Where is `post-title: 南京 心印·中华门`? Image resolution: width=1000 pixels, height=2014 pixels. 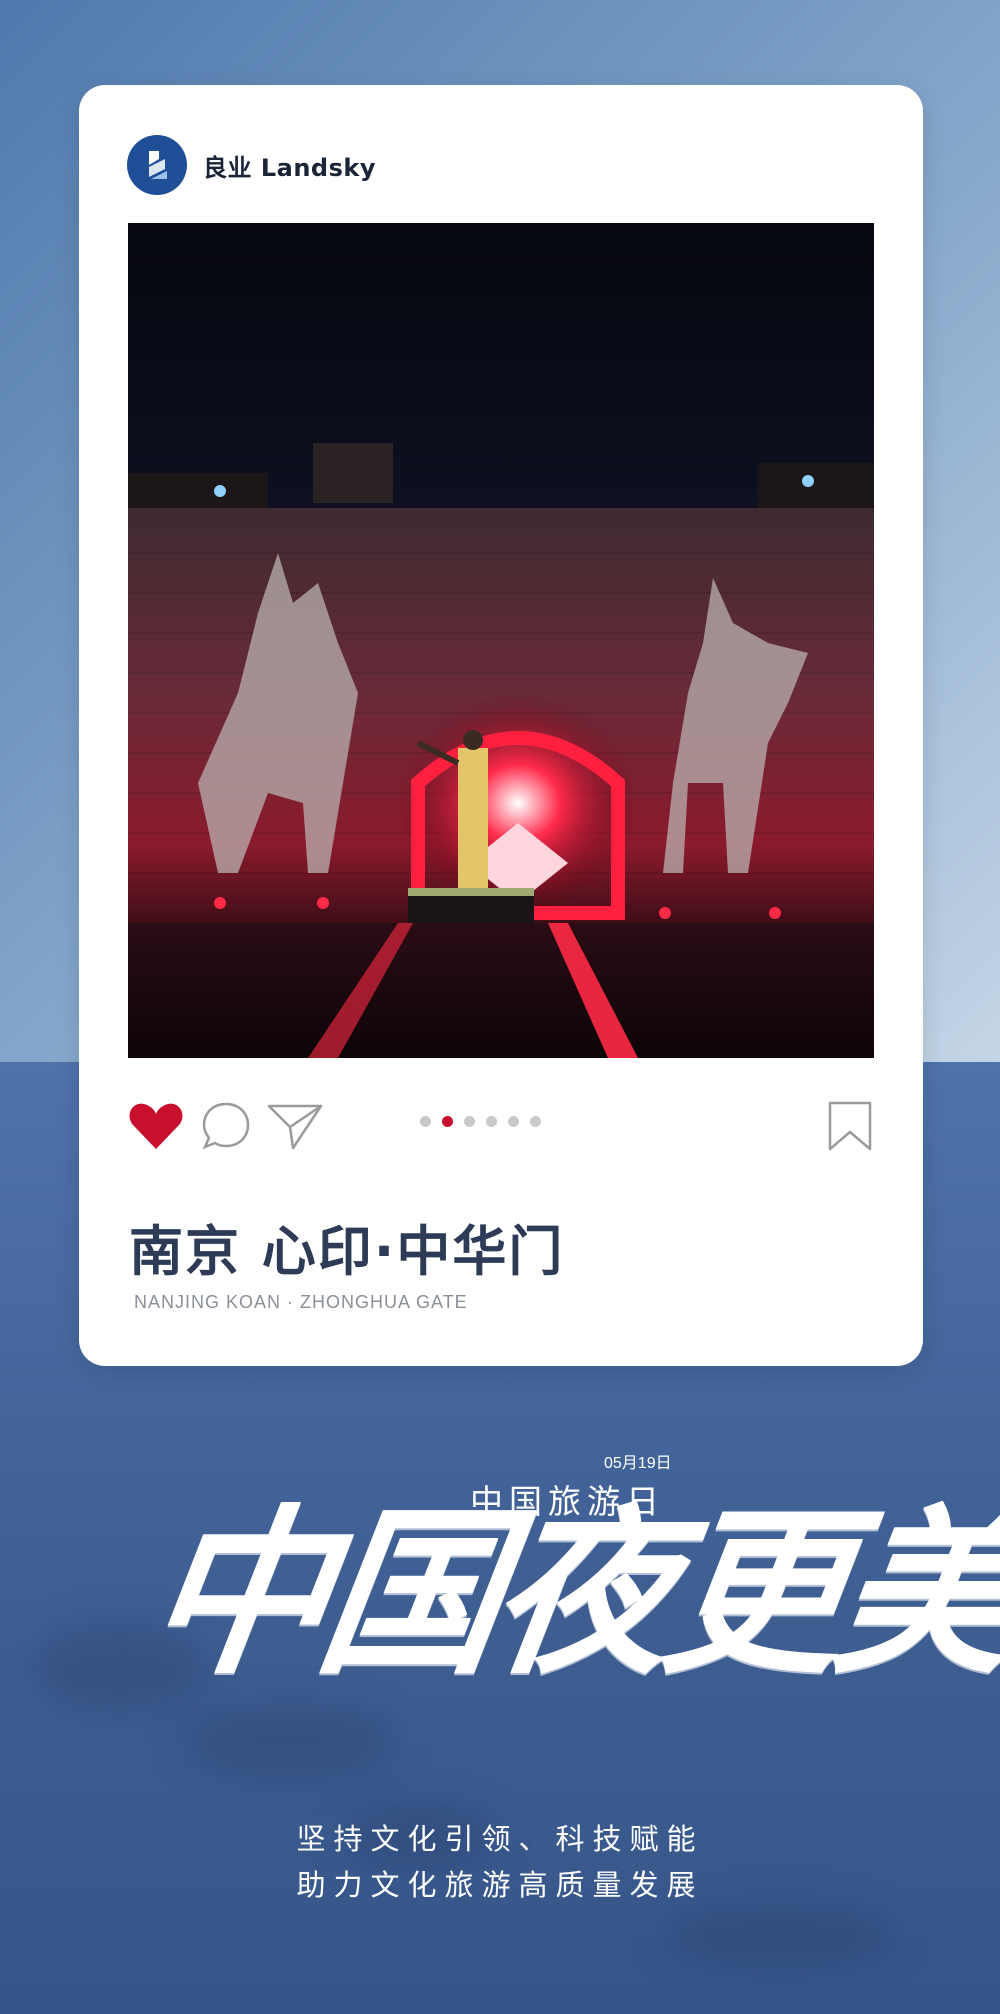
post-title: 南京 心印·中华门 is located at coordinates (347, 1251).